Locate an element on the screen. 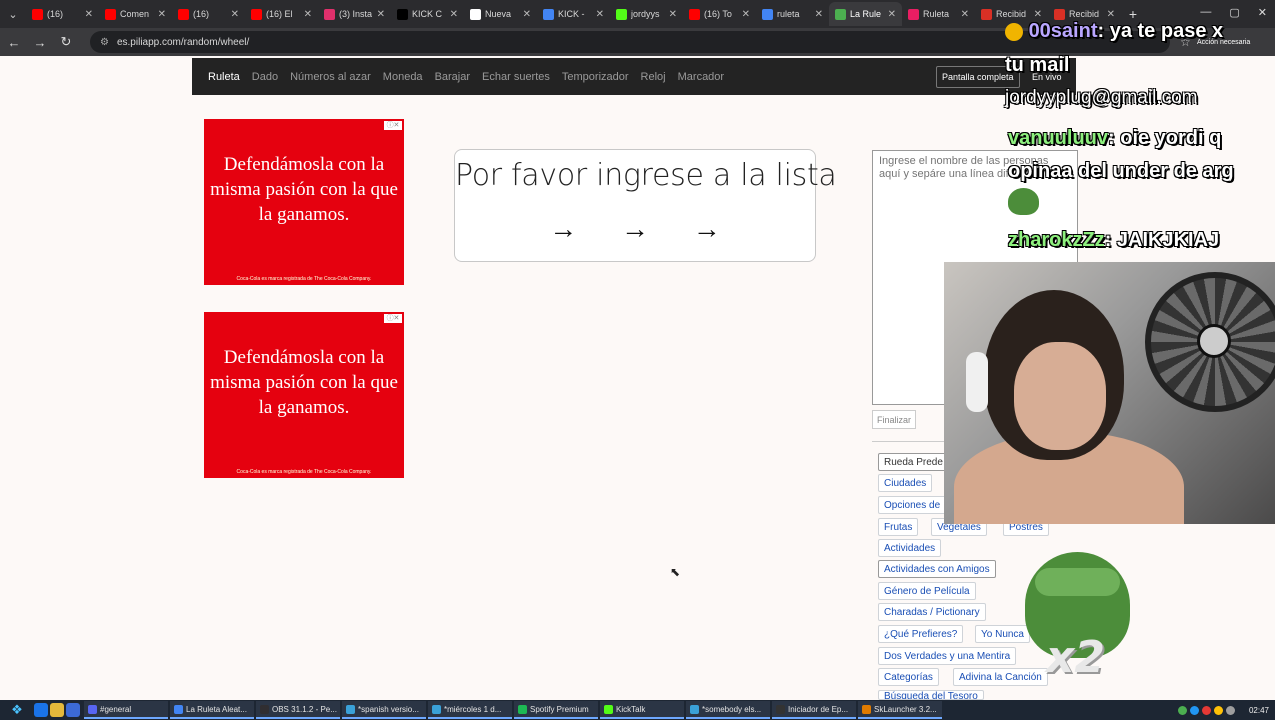  preset-treasure-hunt: Búsqueda del Tesoro is located at coordinates (931, 695).